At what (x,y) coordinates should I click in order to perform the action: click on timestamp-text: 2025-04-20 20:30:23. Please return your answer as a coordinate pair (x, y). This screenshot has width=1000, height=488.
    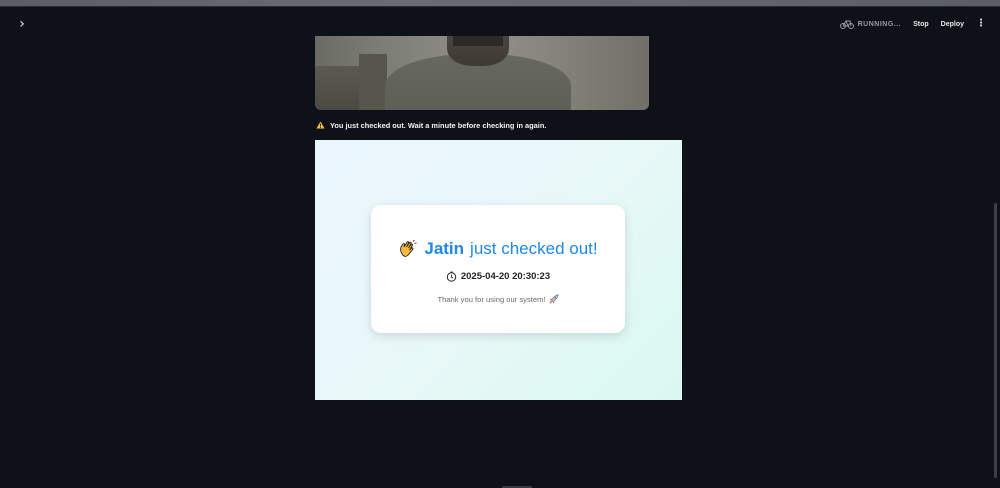
    Looking at the image, I should click on (505, 276).